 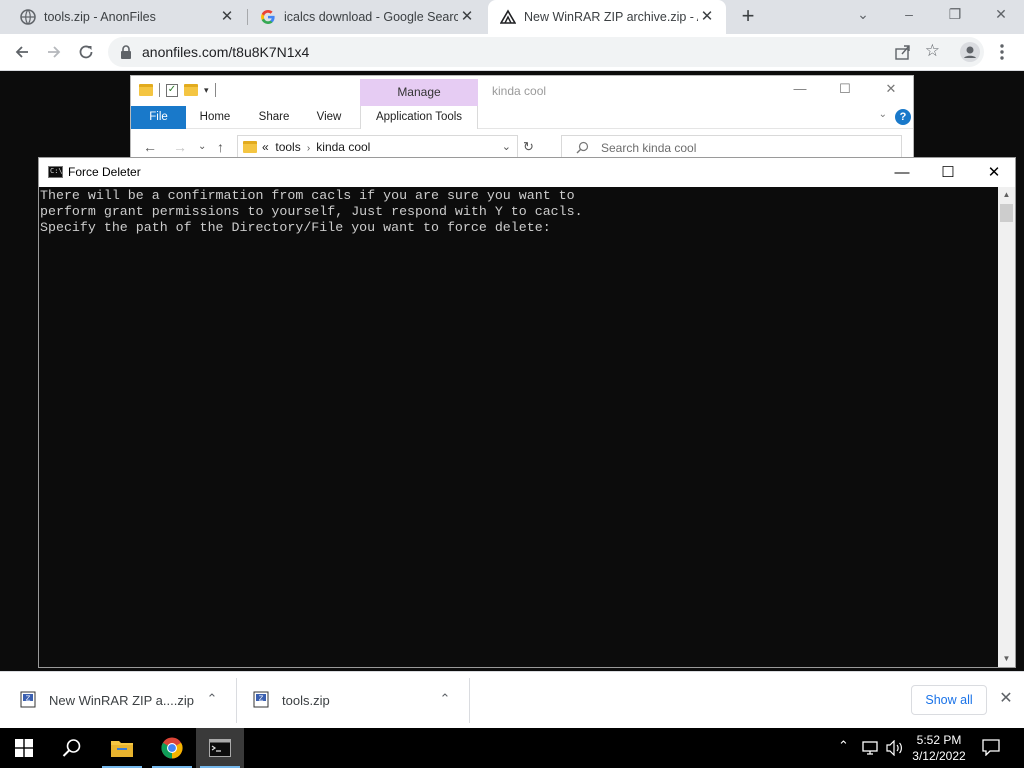 What do you see at coordinates (1006, 427) in the screenshot?
I see `console-scrollbar: ▲ ▼` at bounding box center [1006, 427].